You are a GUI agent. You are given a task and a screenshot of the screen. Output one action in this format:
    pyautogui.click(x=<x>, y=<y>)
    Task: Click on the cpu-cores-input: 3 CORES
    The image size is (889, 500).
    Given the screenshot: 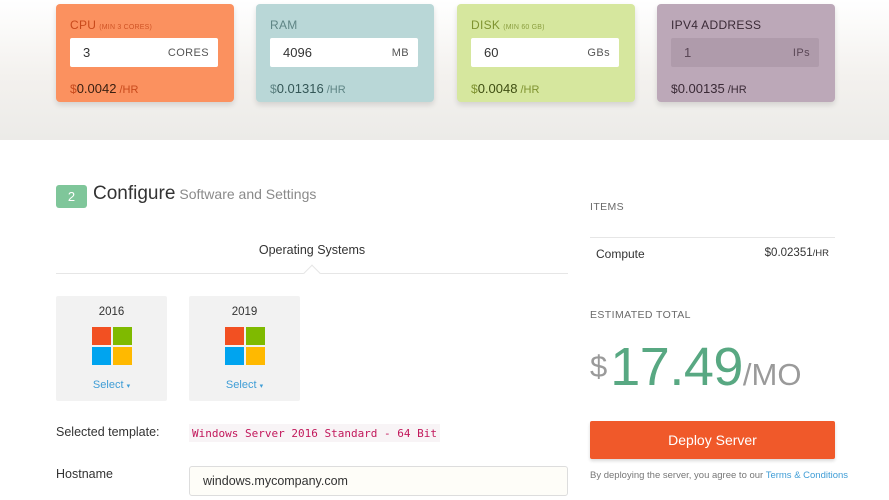 What is the action you would take?
    pyautogui.click(x=144, y=52)
    